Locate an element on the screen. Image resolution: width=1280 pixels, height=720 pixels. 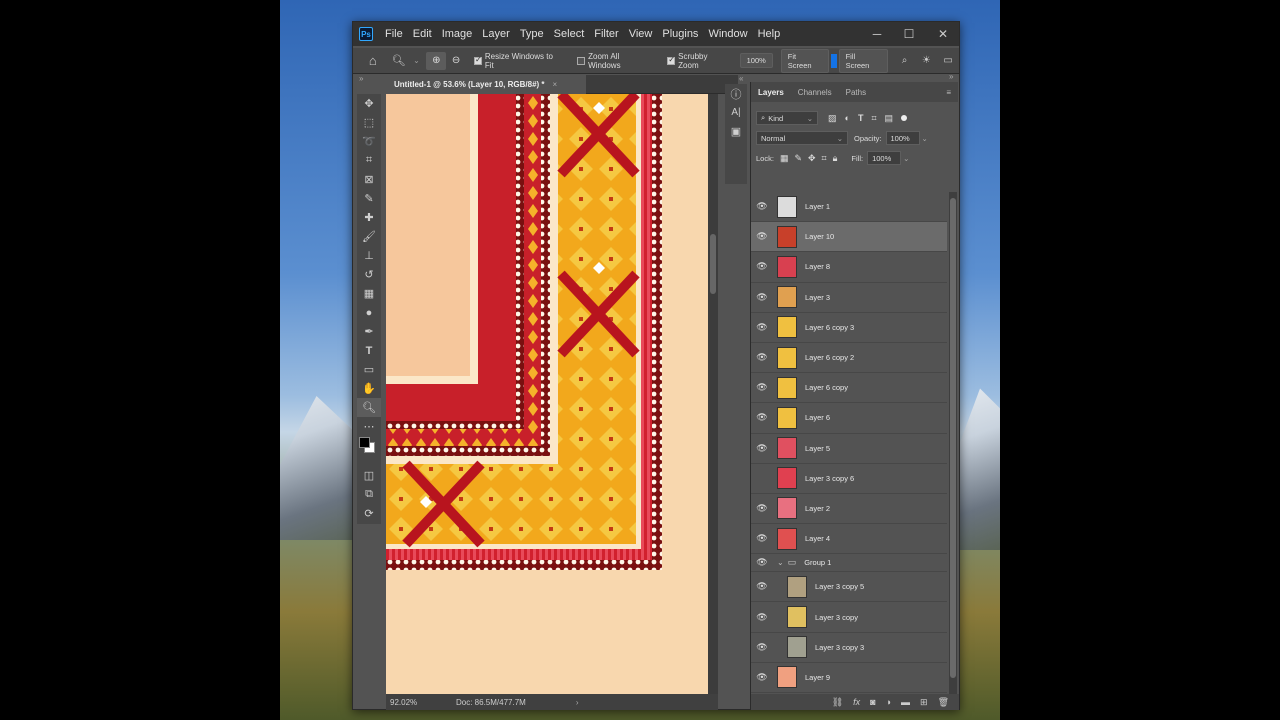
lock-all-icon: 🔒︎ is located at coordinates (835, 158).